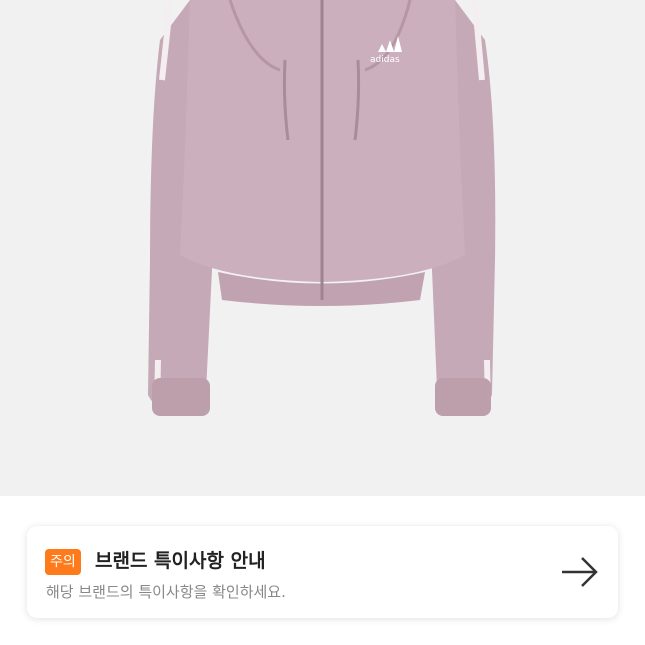 The height and width of the screenshot is (645, 645). Describe the element at coordinates (385, 60) in the screenshot. I see `brand-logo-text: adidas` at that location.